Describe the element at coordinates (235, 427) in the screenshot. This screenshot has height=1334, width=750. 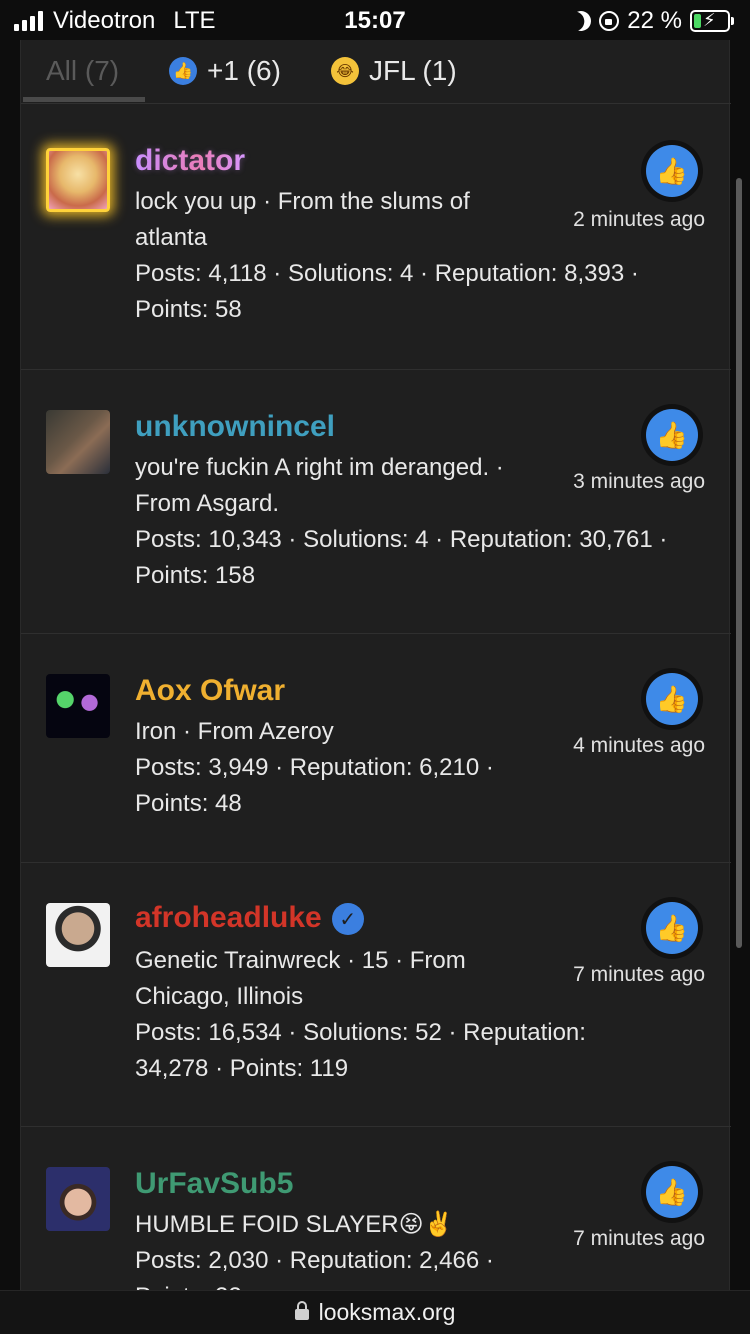
I see `username-link: unknownincel` at that location.